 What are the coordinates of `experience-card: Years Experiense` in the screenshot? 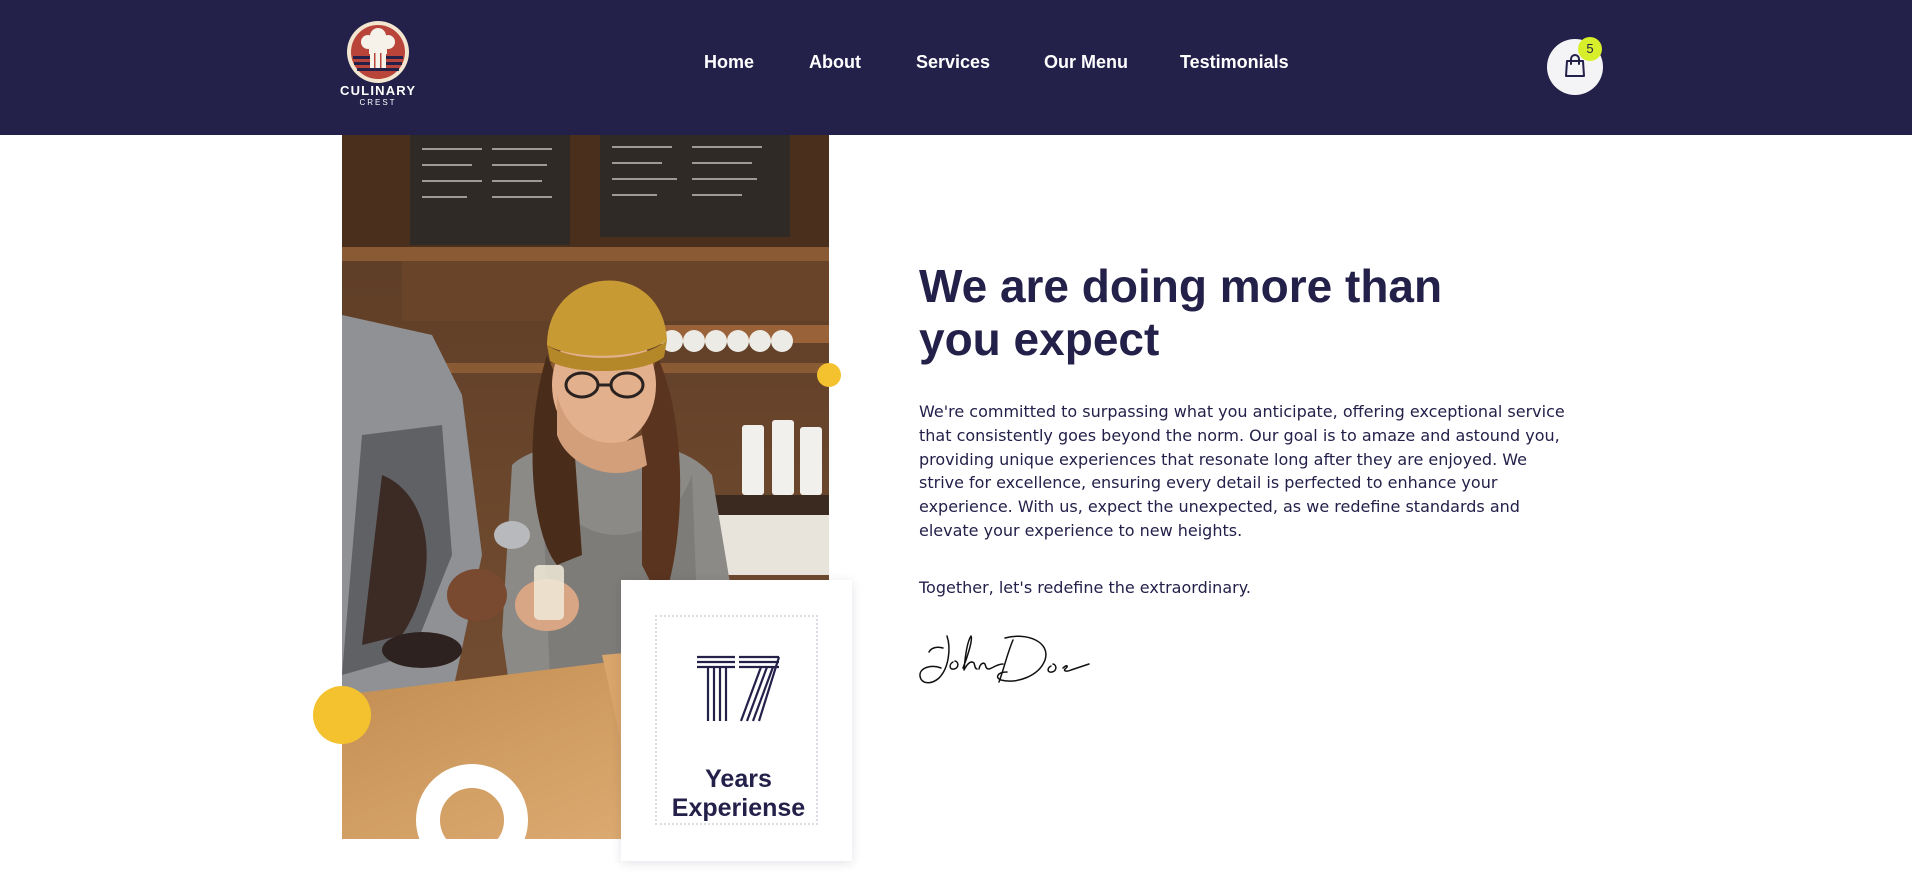 It's located at (736, 720).